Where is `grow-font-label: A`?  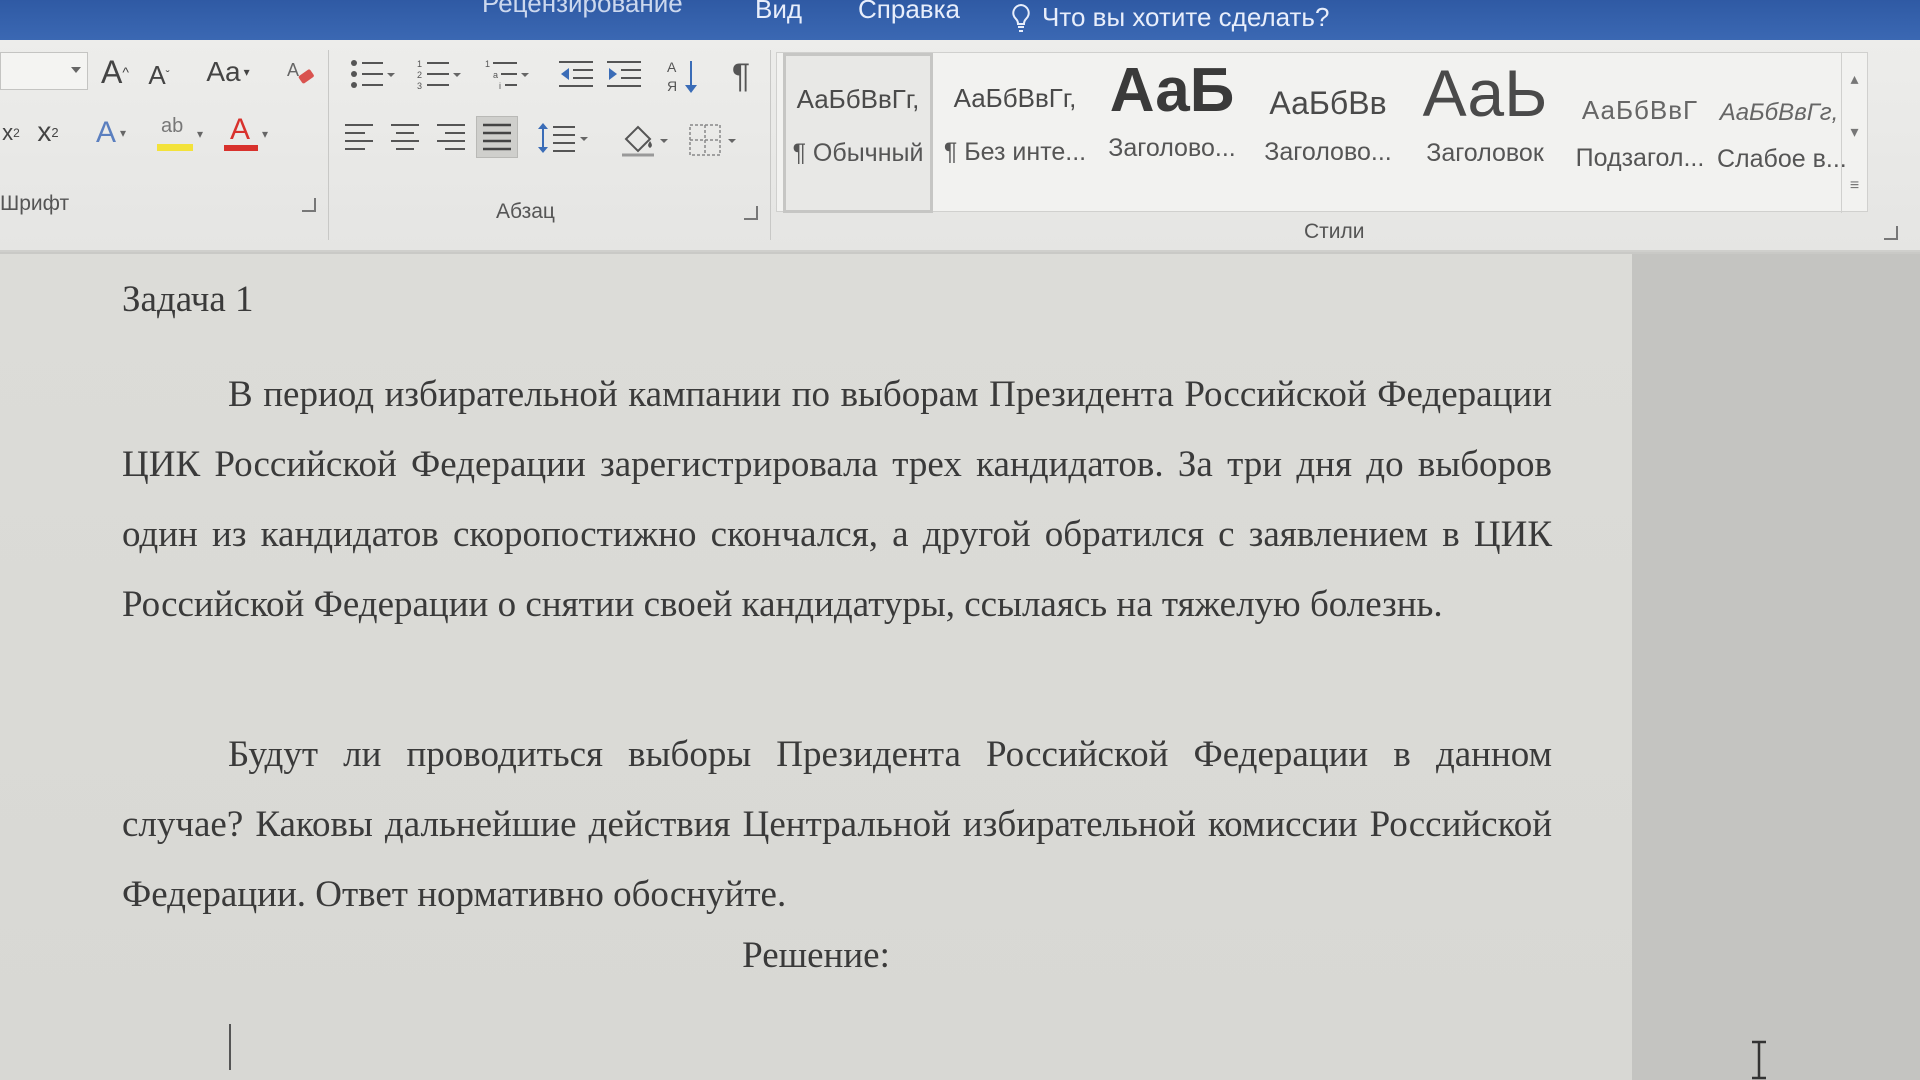 grow-font-label: A is located at coordinates (112, 71).